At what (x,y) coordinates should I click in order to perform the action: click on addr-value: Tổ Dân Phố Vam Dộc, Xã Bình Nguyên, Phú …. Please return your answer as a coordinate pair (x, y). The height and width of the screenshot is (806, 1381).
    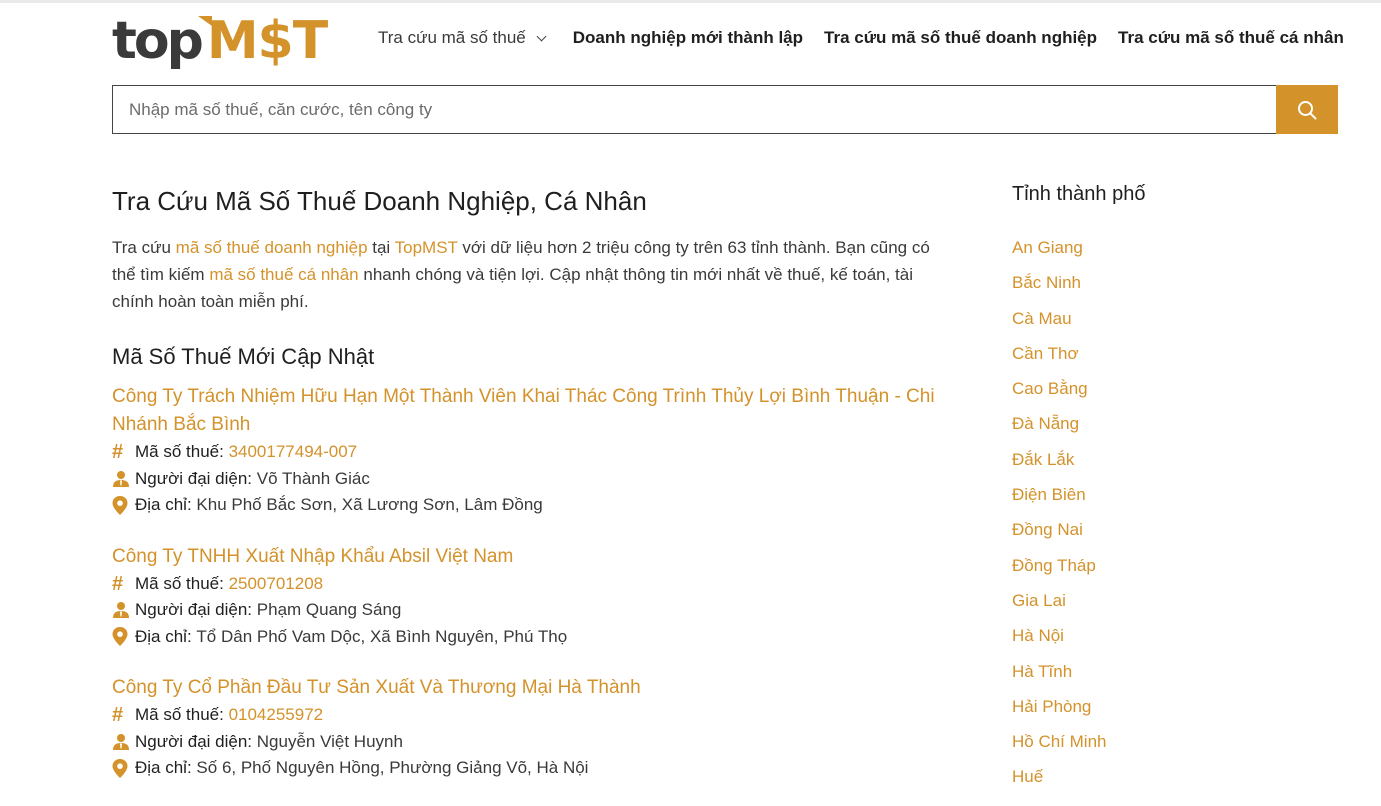
    Looking at the image, I should click on (382, 636).